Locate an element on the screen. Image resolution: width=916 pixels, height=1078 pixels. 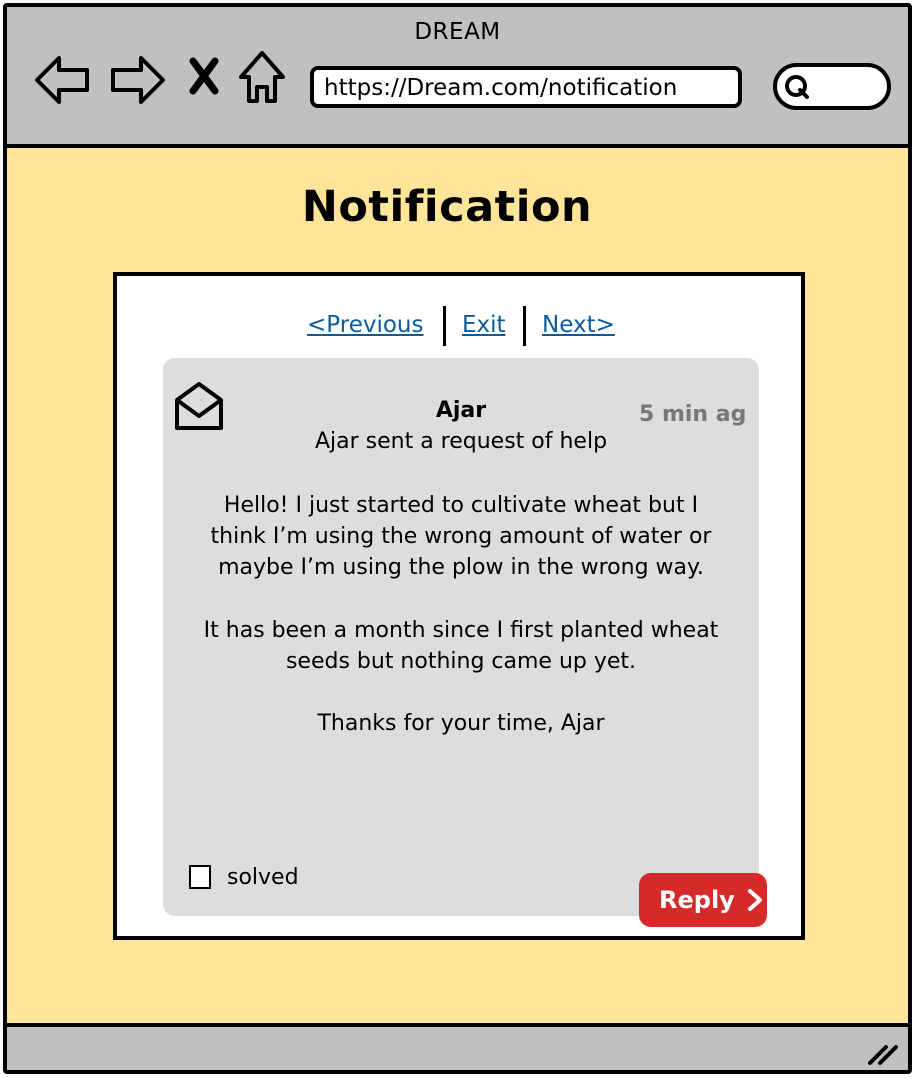
status-bar is located at coordinates (457, 1046).